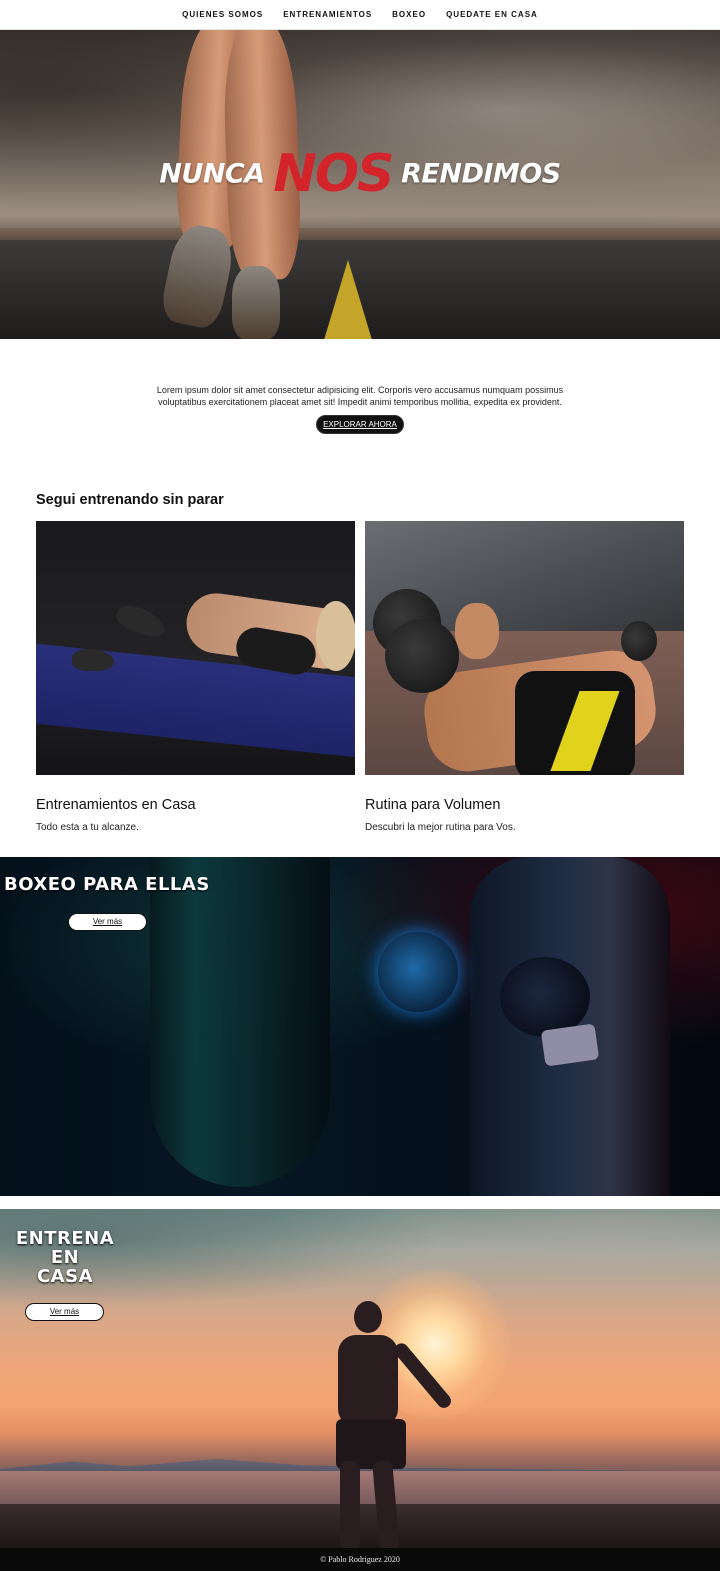 The width and height of the screenshot is (720, 1571). Describe the element at coordinates (65, 1276) in the screenshot. I see `casa-title-line3: CASA` at that location.